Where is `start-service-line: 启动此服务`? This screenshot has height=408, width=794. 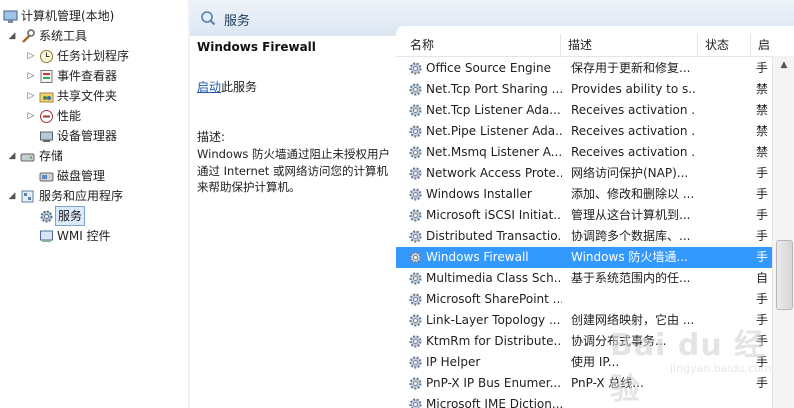 start-service-line: 启动此服务 is located at coordinates (227, 86).